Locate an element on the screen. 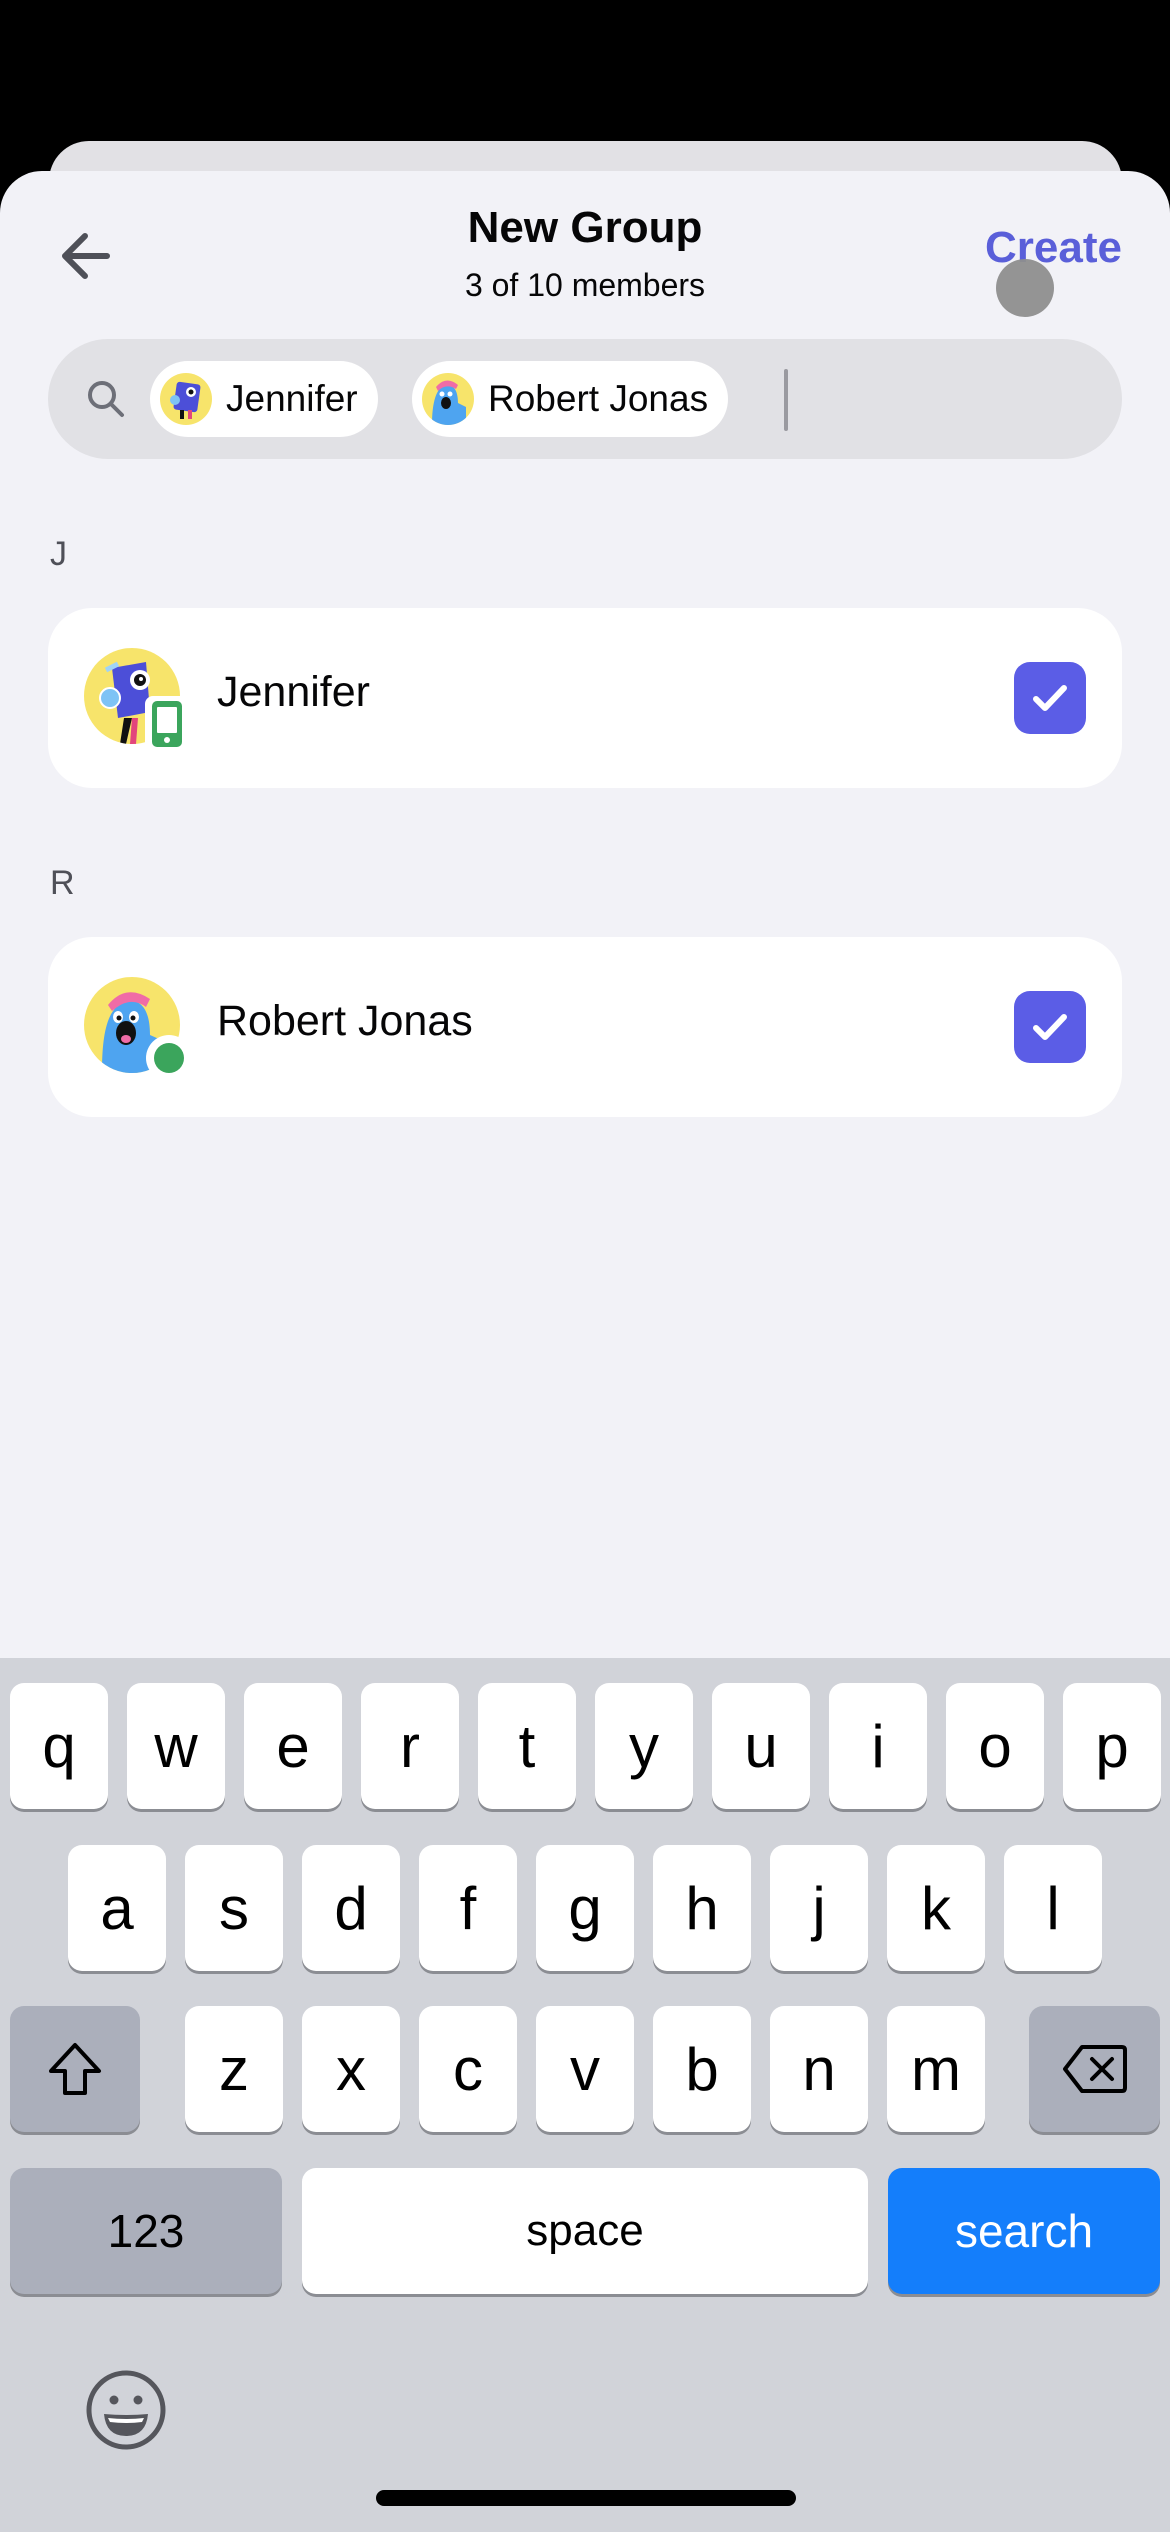 The width and height of the screenshot is (1170, 2532). delete-key is located at coordinates (1094, 2069).